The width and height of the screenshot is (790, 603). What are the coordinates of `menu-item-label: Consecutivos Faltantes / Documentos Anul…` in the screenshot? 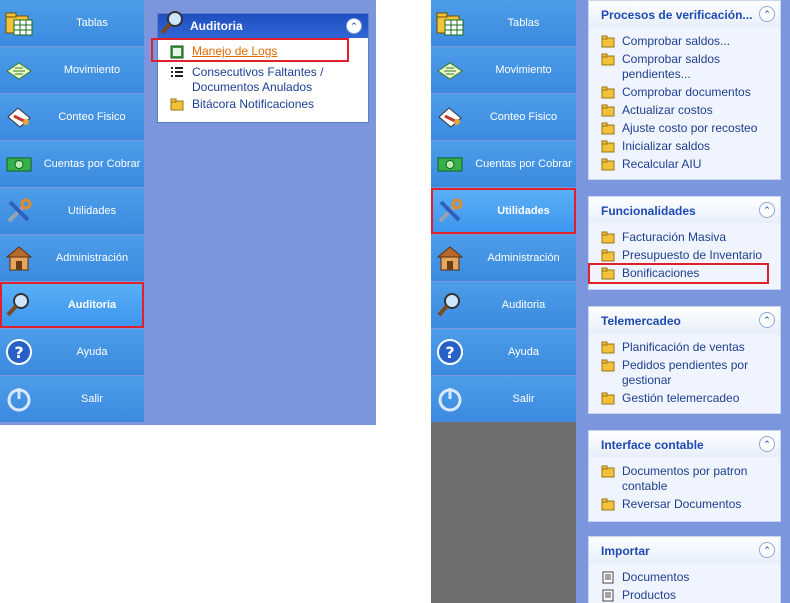 It's located at (258, 79).